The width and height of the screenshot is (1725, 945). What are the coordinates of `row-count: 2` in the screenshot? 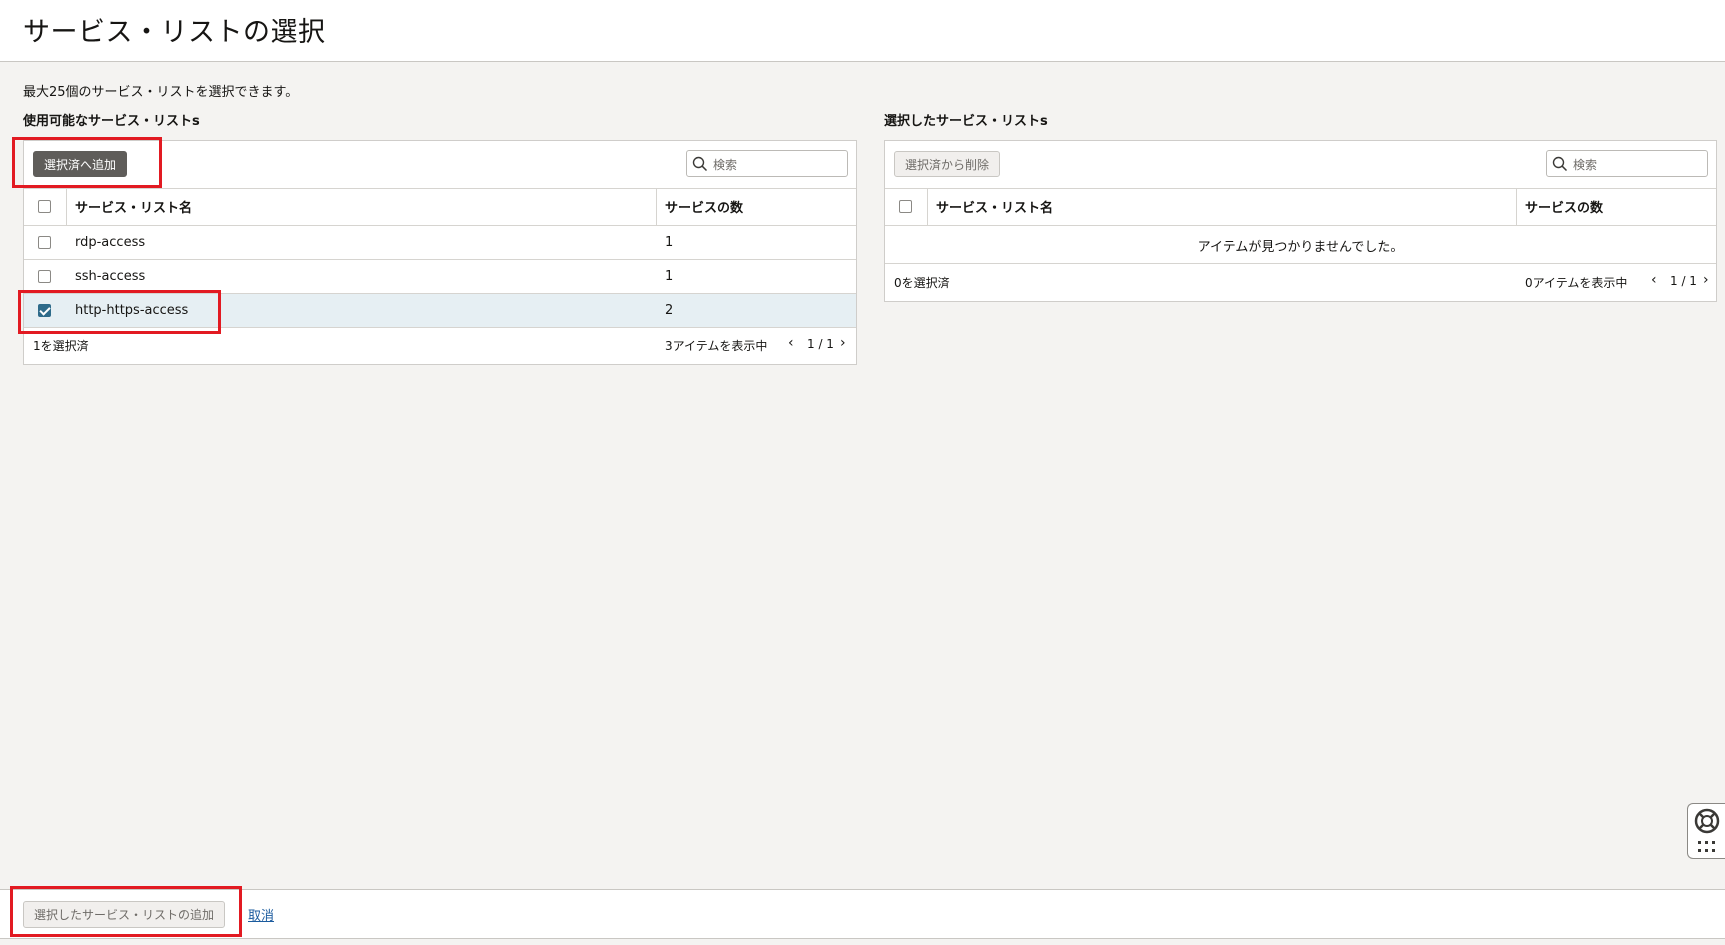 It's located at (669, 310).